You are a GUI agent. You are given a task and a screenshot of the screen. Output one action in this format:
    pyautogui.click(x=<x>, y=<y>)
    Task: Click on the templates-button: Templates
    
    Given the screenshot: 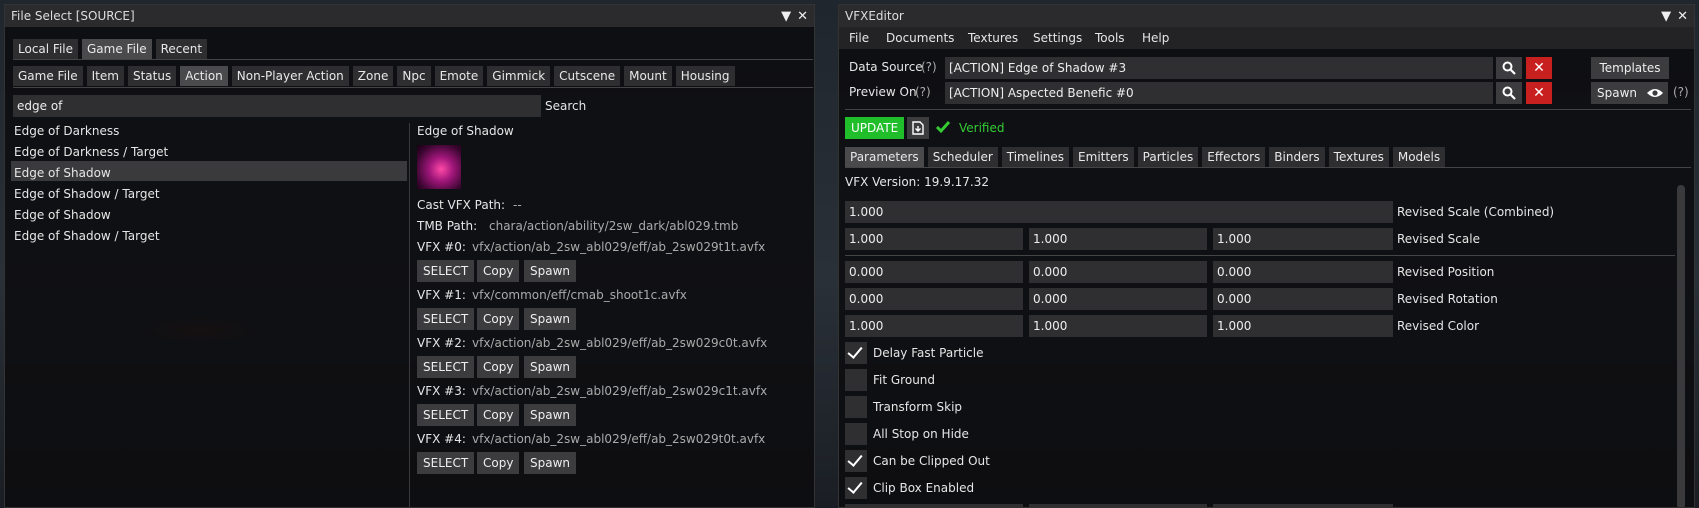 What is the action you would take?
    pyautogui.click(x=1630, y=68)
    